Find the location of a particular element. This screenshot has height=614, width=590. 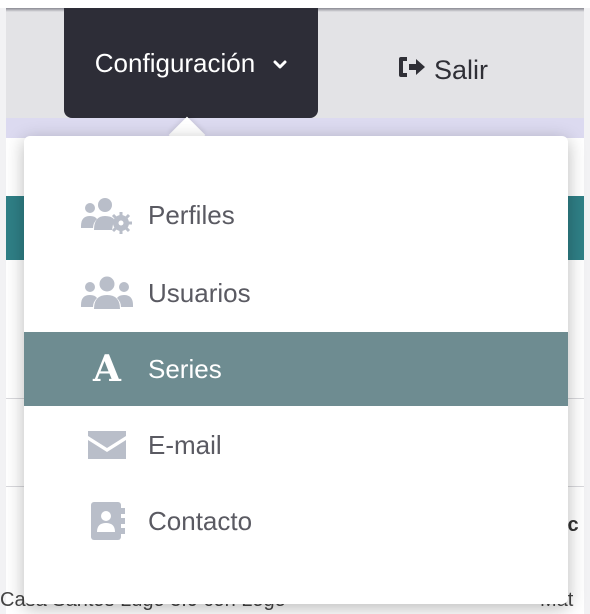

menu-item-series: A Series is located at coordinates (296, 369).